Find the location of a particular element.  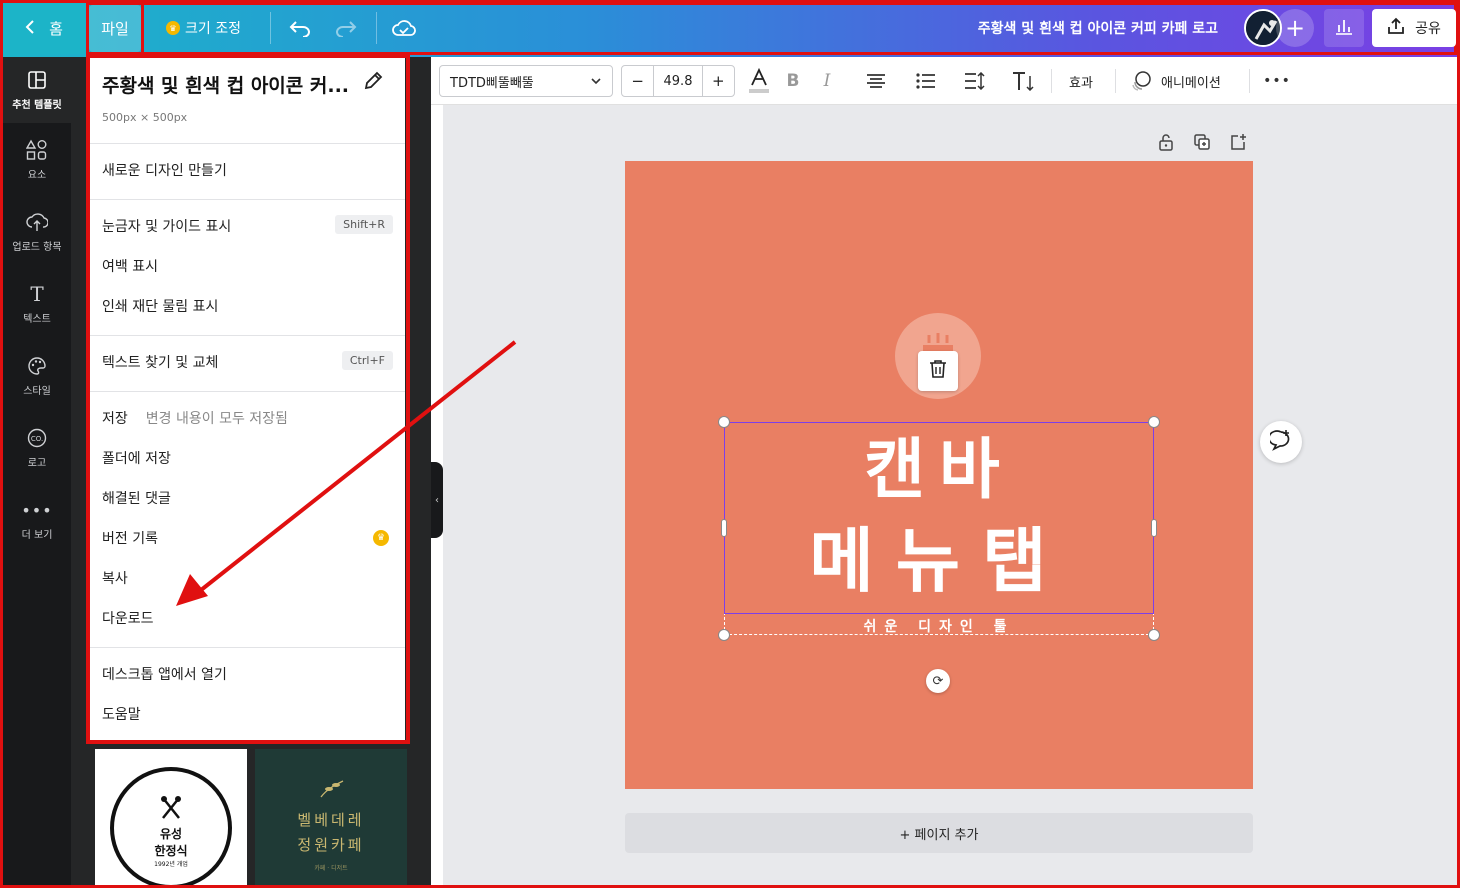

font-size-increase-button: + is located at coordinates (718, 81).